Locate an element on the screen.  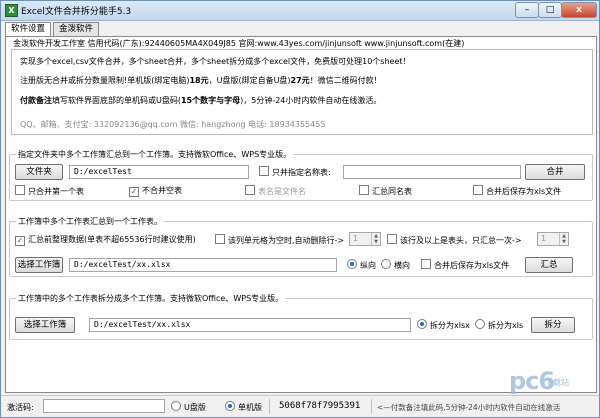
radio-split-xlsx-dot is located at coordinates (422, 324).